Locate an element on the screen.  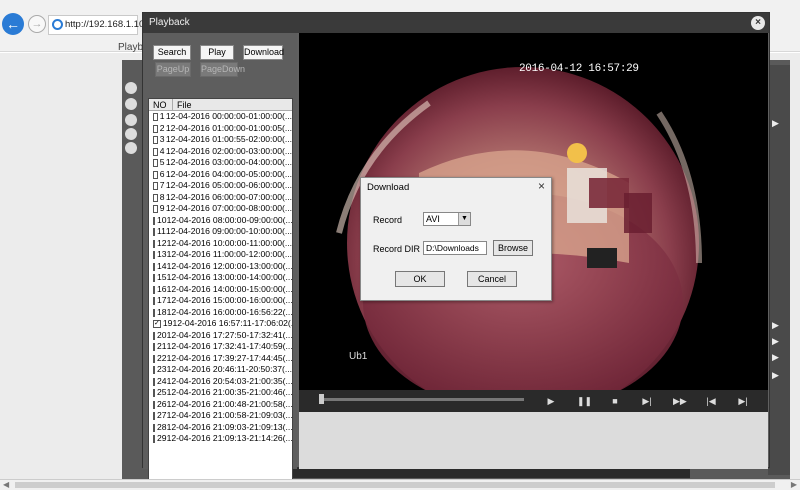
scroll-left-icon: ◀ is located at coordinates (6, 484).